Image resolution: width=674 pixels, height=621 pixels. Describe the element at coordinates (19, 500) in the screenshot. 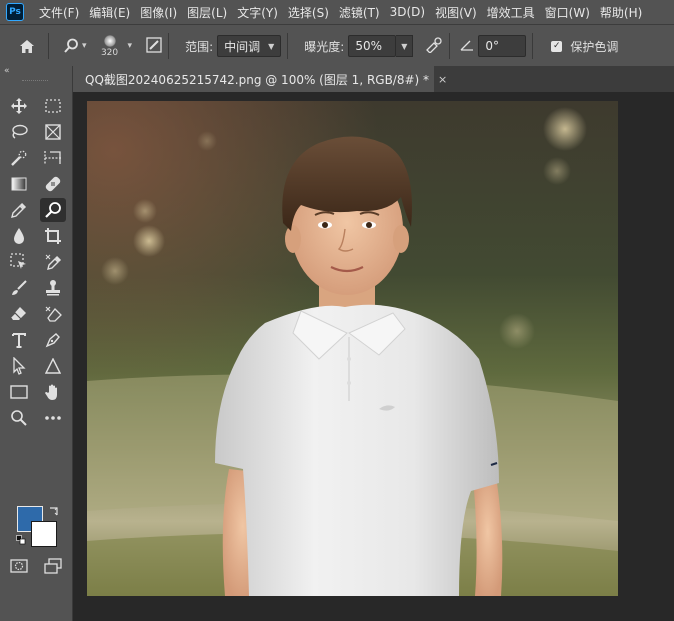

I see `spacer-hidden` at that location.